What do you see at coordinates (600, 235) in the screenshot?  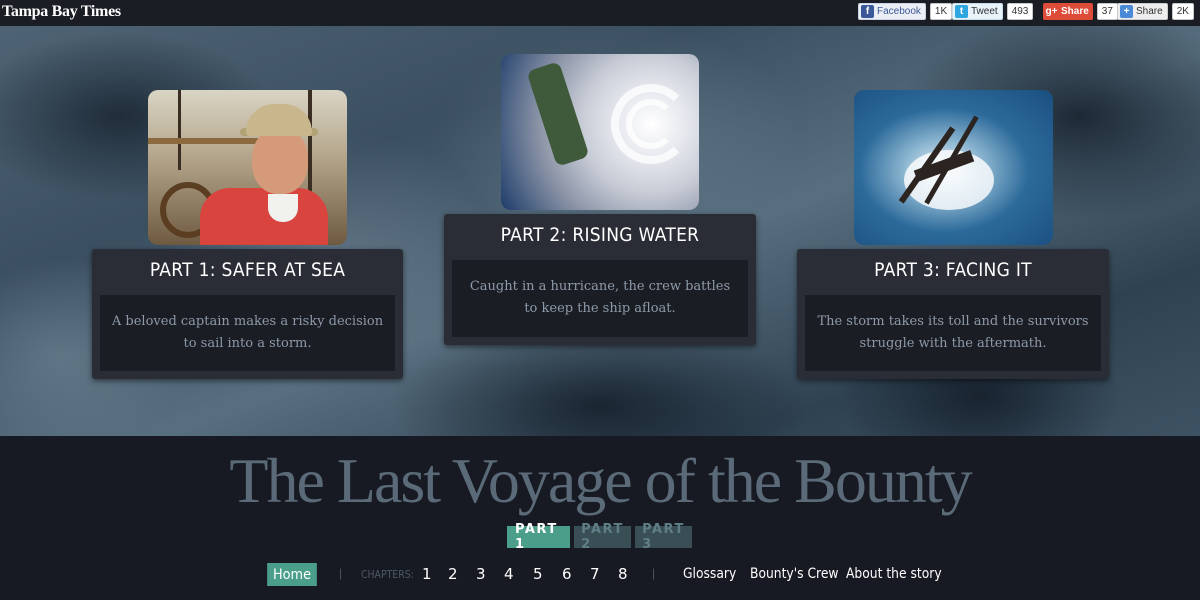 I see `part-2-title: PART 2: RISING WATER` at bounding box center [600, 235].